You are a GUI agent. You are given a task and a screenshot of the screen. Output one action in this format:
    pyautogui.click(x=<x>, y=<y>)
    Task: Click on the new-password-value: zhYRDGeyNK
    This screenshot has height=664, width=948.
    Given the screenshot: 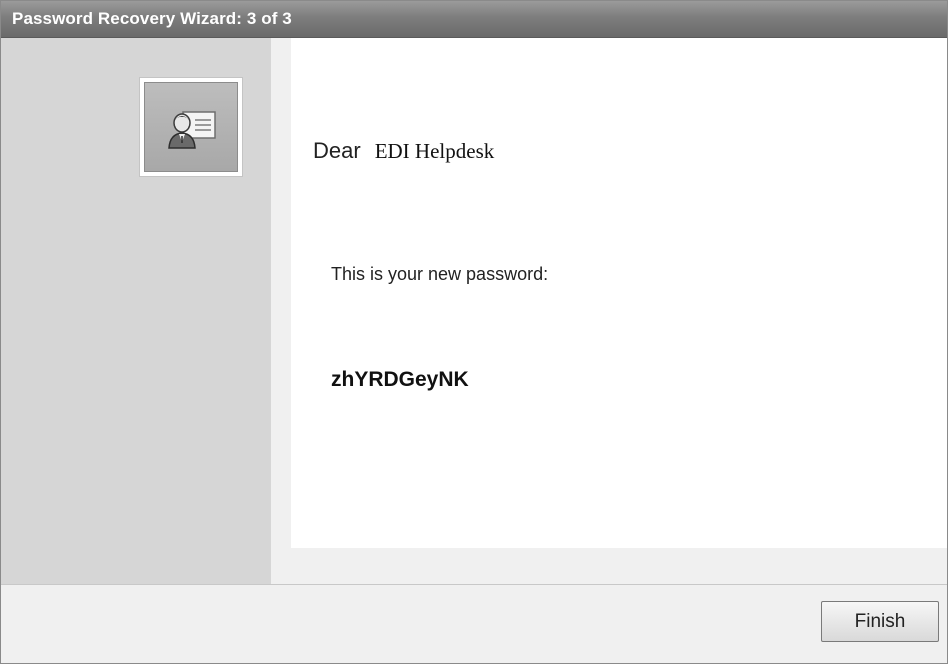 What is the action you would take?
    pyautogui.click(x=400, y=379)
    